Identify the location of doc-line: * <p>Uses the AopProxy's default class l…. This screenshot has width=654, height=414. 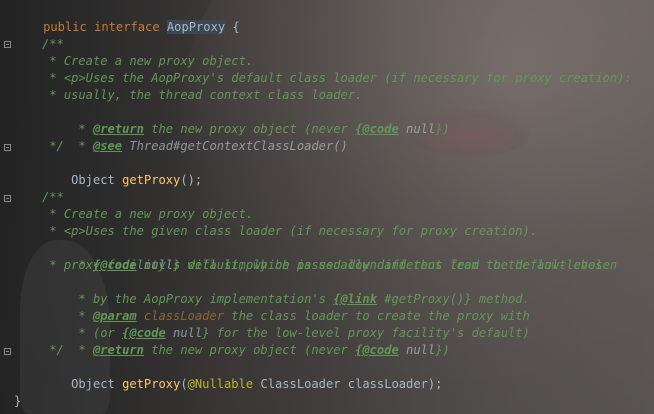
(337, 78).